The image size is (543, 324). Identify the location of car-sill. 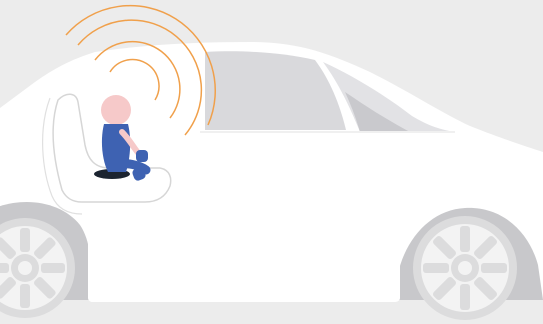
(244, 271).